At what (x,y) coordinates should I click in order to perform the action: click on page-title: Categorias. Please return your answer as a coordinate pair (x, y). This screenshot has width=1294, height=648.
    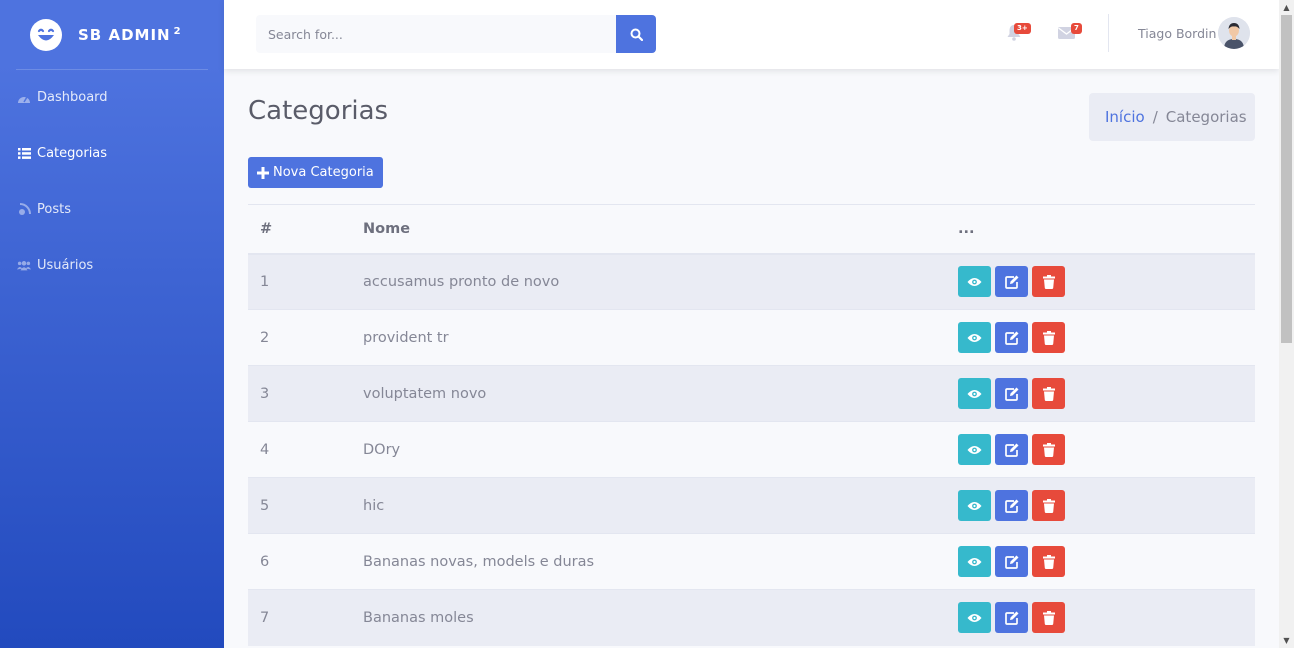
    Looking at the image, I should click on (318, 111).